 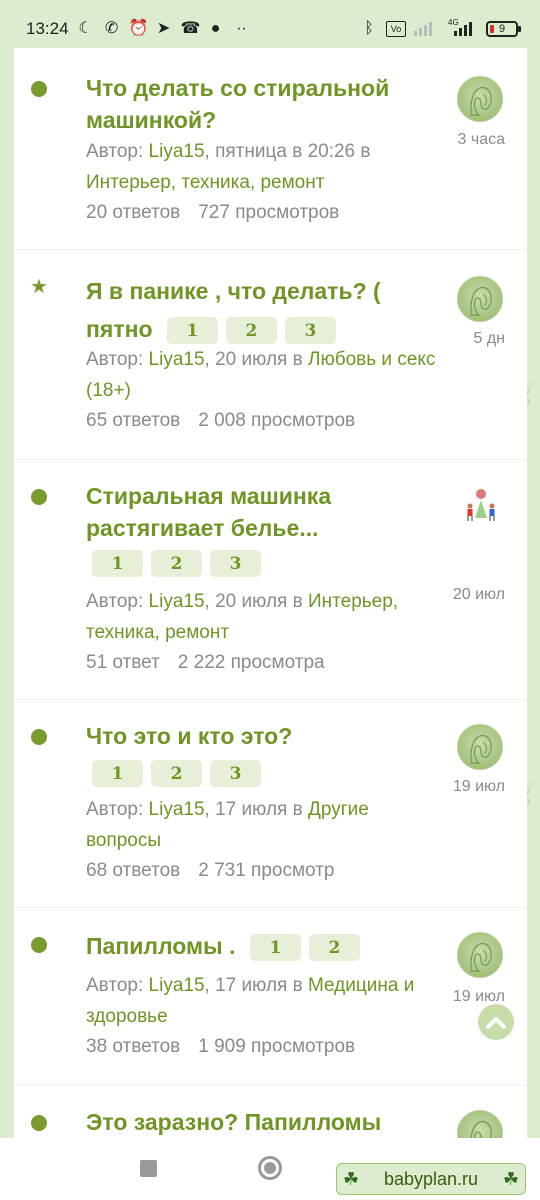 I want to click on brand-badge: ☘ babyplan.ru ☘, so click(x=431, y=1179).